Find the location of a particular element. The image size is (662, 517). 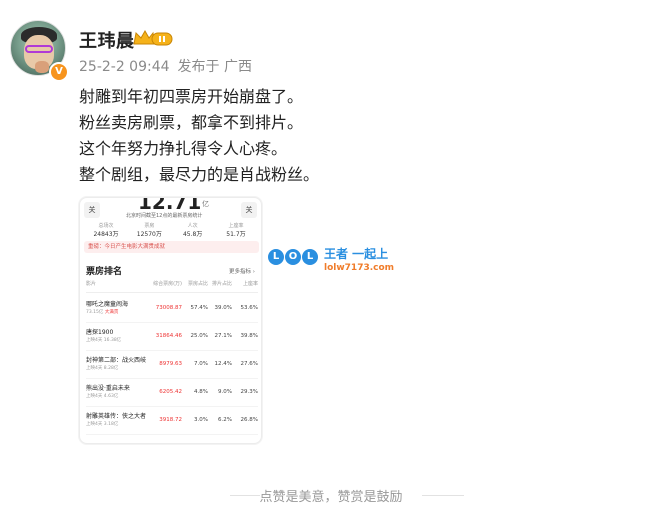

image-banner: 重磅：今日产生电影大满贯成就 is located at coordinates (171, 247).